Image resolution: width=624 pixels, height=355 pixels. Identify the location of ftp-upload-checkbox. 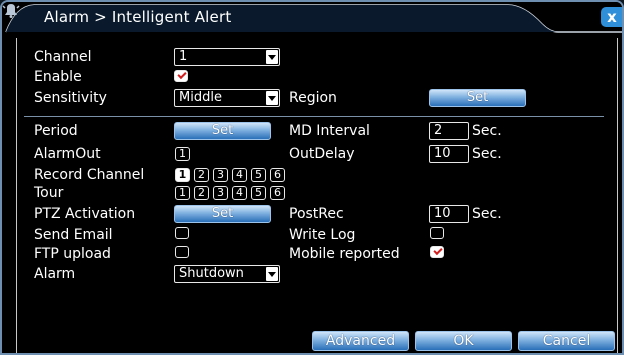
(182, 252).